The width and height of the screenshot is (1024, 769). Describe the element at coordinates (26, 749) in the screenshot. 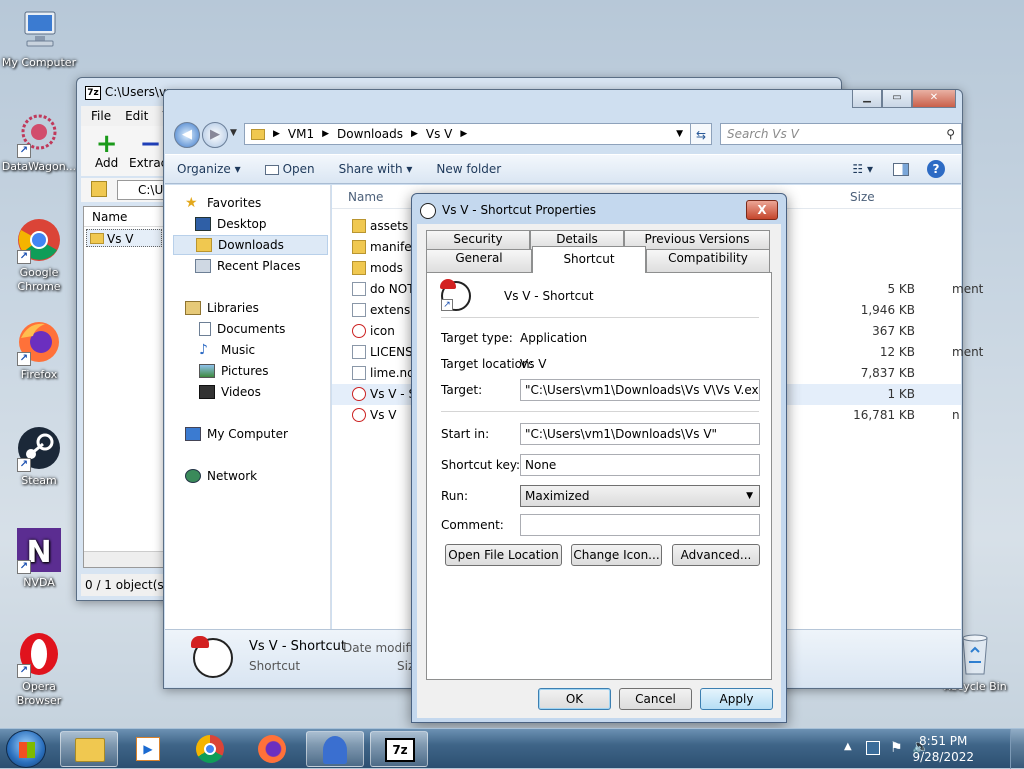

I see `start-button` at that location.